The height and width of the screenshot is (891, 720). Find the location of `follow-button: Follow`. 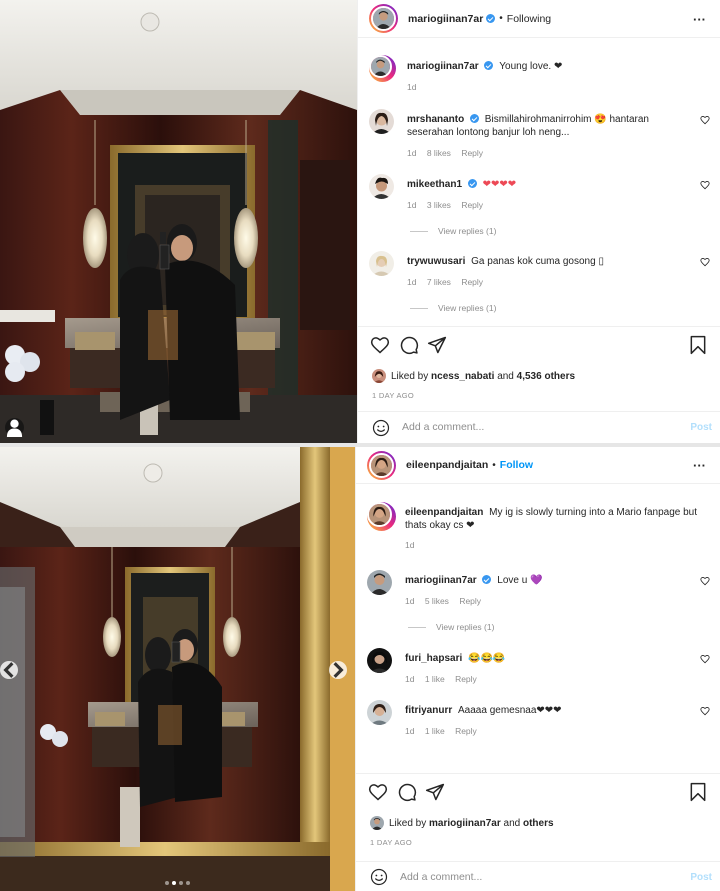

follow-button: Follow is located at coordinates (516, 465).